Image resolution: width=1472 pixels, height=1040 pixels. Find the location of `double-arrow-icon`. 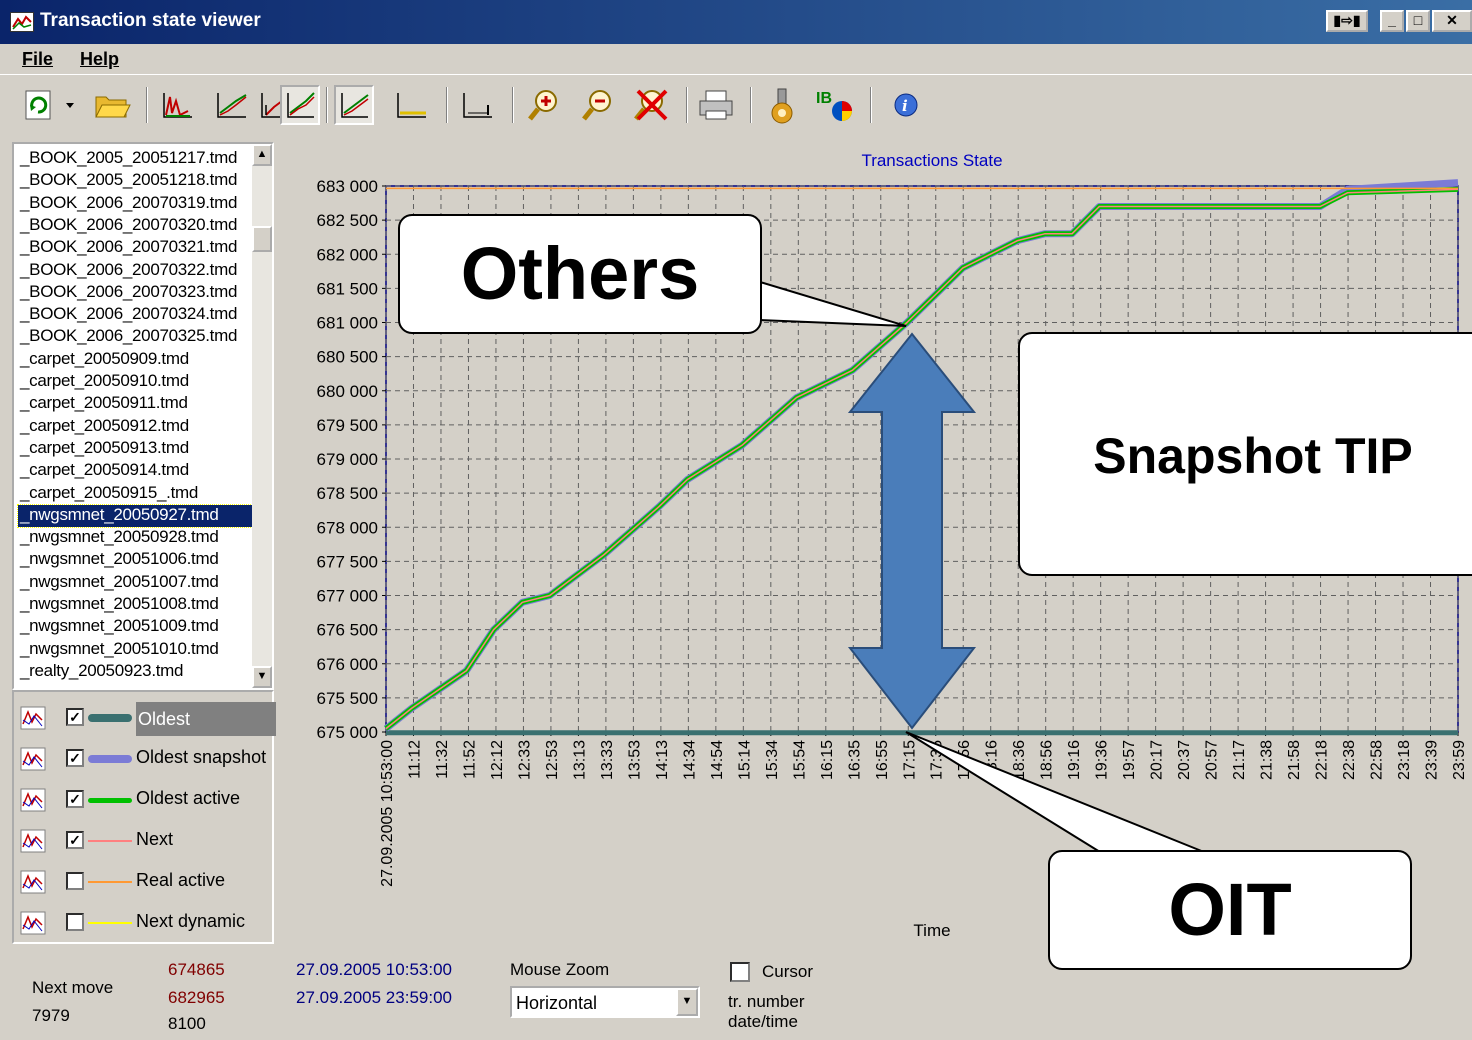

double-arrow-icon is located at coordinates (912, 531).